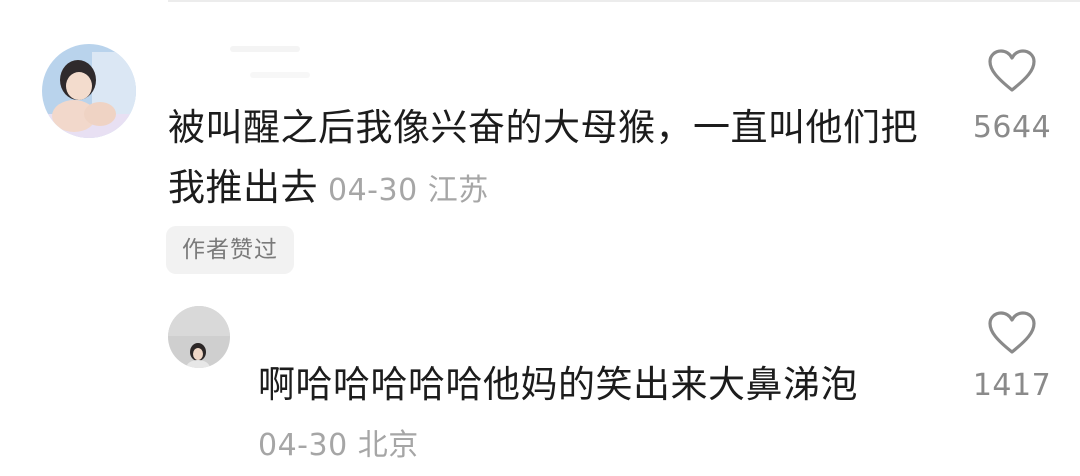 The height and width of the screenshot is (476, 1080). I want to click on avatar, so click(89, 91).